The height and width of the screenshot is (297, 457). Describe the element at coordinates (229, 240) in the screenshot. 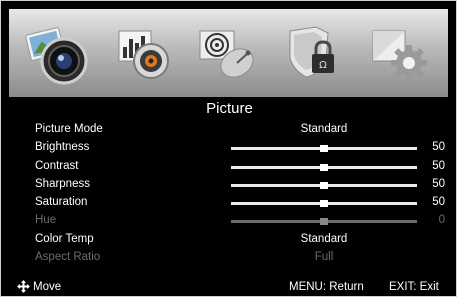

I see `setting-row-color-temp: Color Temp Standard` at that location.